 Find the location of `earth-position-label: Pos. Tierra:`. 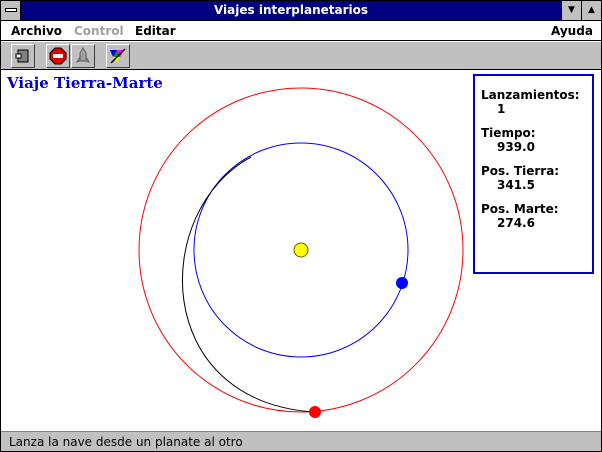

earth-position-label: Pos. Tierra: is located at coordinates (520, 171).